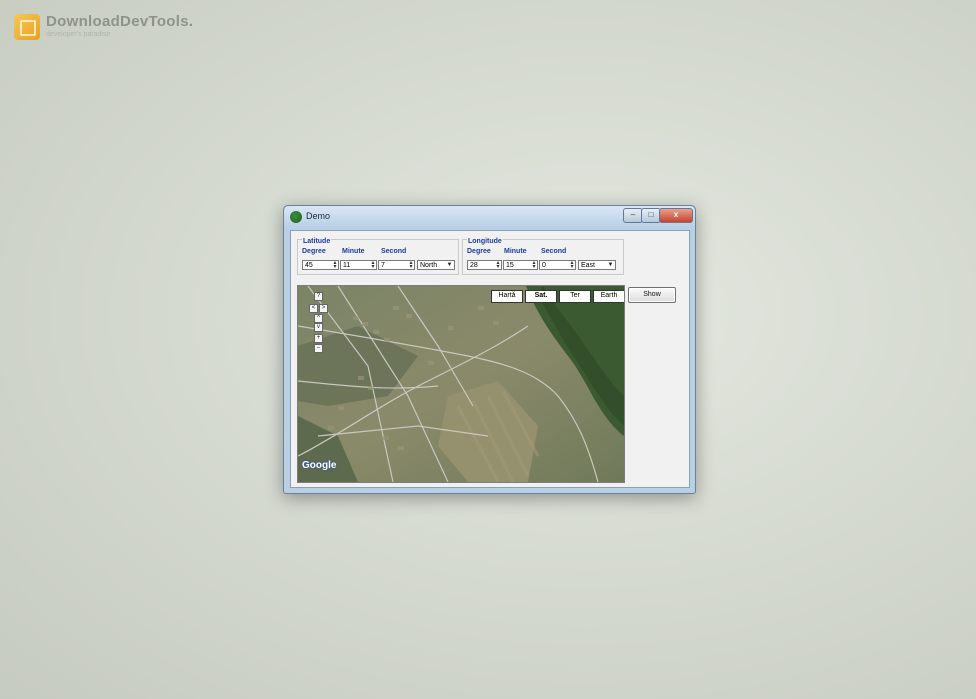 The image size is (976, 699). I want to click on window-title: Demo, so click(318, 216).